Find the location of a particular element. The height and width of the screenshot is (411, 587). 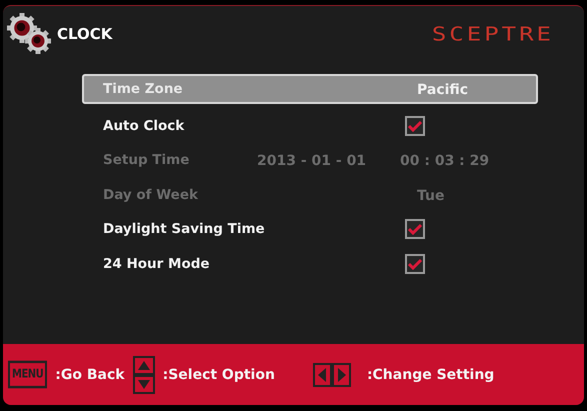

menu-title: CLOCK is located at coordinates (84, 34).